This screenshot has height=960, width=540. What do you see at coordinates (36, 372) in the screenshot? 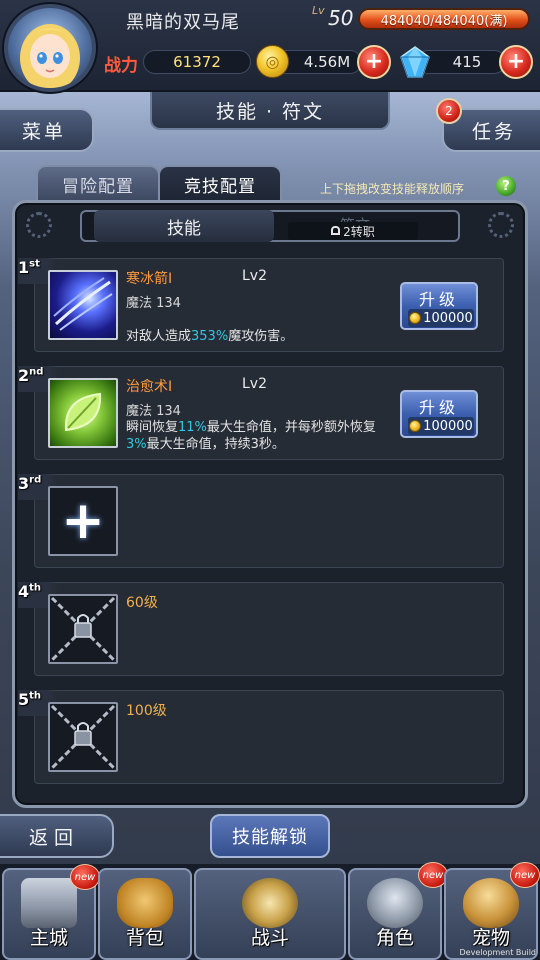
I see `rank-suffix: nd` at bounding box center [36, 372].